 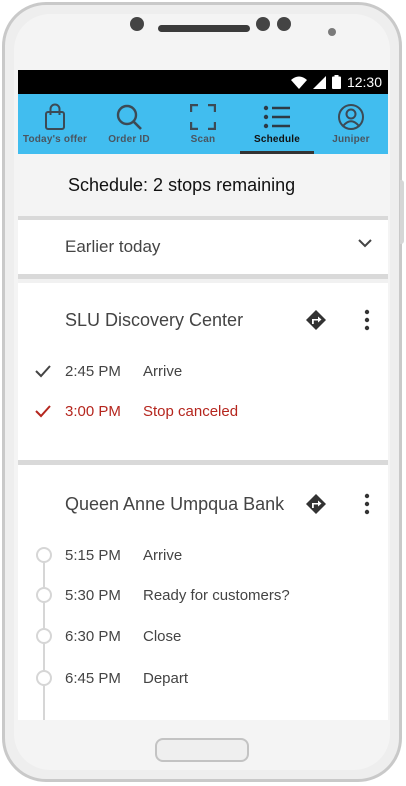 I want to click on stop-header: Queen Anne Umpqua Bank, so click(x=203, y=504).